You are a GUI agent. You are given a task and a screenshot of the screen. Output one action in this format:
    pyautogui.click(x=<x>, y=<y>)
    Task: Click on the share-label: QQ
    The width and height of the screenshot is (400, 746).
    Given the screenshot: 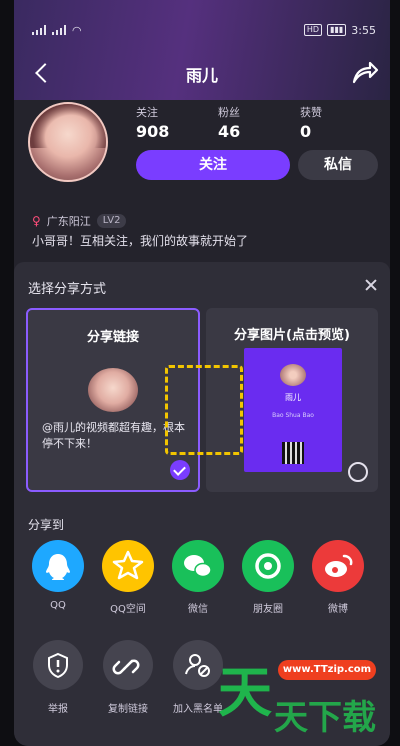 What is the action you would take?
    pyautogui.click(x=58, y=605)
    